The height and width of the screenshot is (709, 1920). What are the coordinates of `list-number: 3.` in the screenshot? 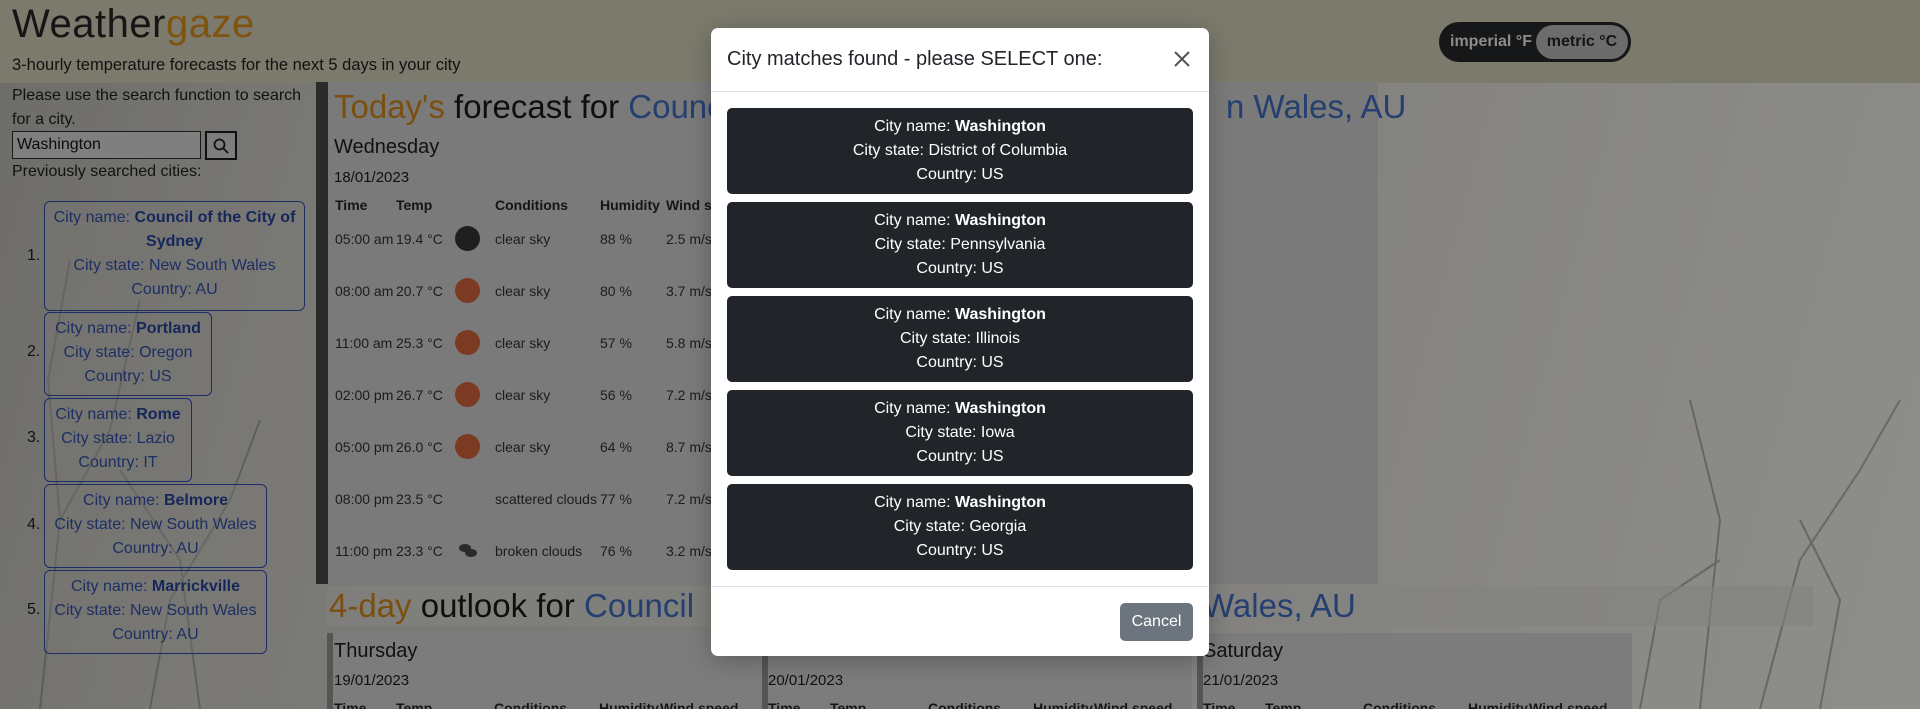 It's located at (34, 437).